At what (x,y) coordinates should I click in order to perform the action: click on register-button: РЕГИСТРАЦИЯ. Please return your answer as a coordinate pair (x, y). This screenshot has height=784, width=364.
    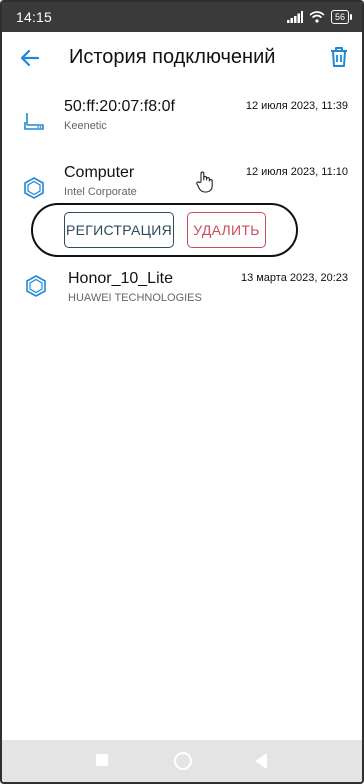
    Looking at the image, I should click on (119, 230).